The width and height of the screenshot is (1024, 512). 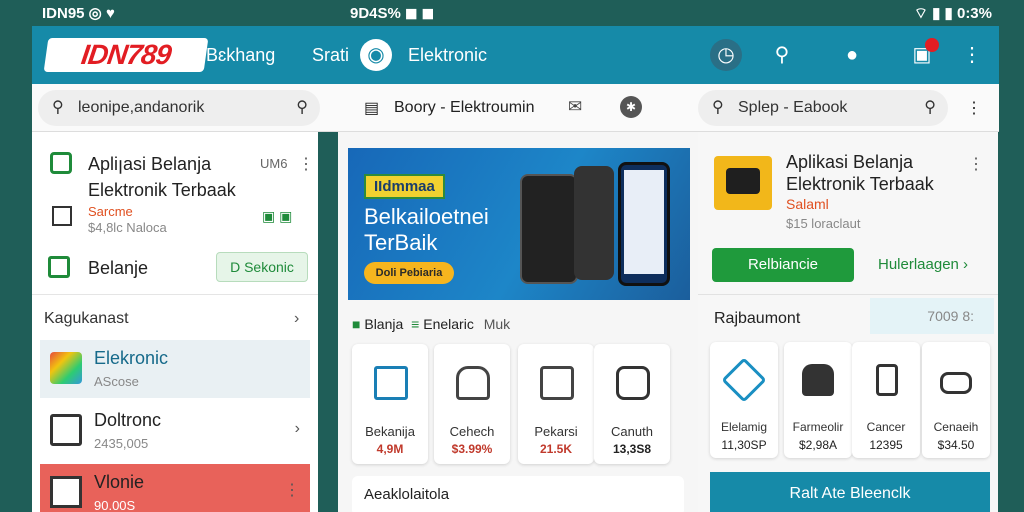 I want to click on filter-icon: ✱, so click(x=631, y=107).